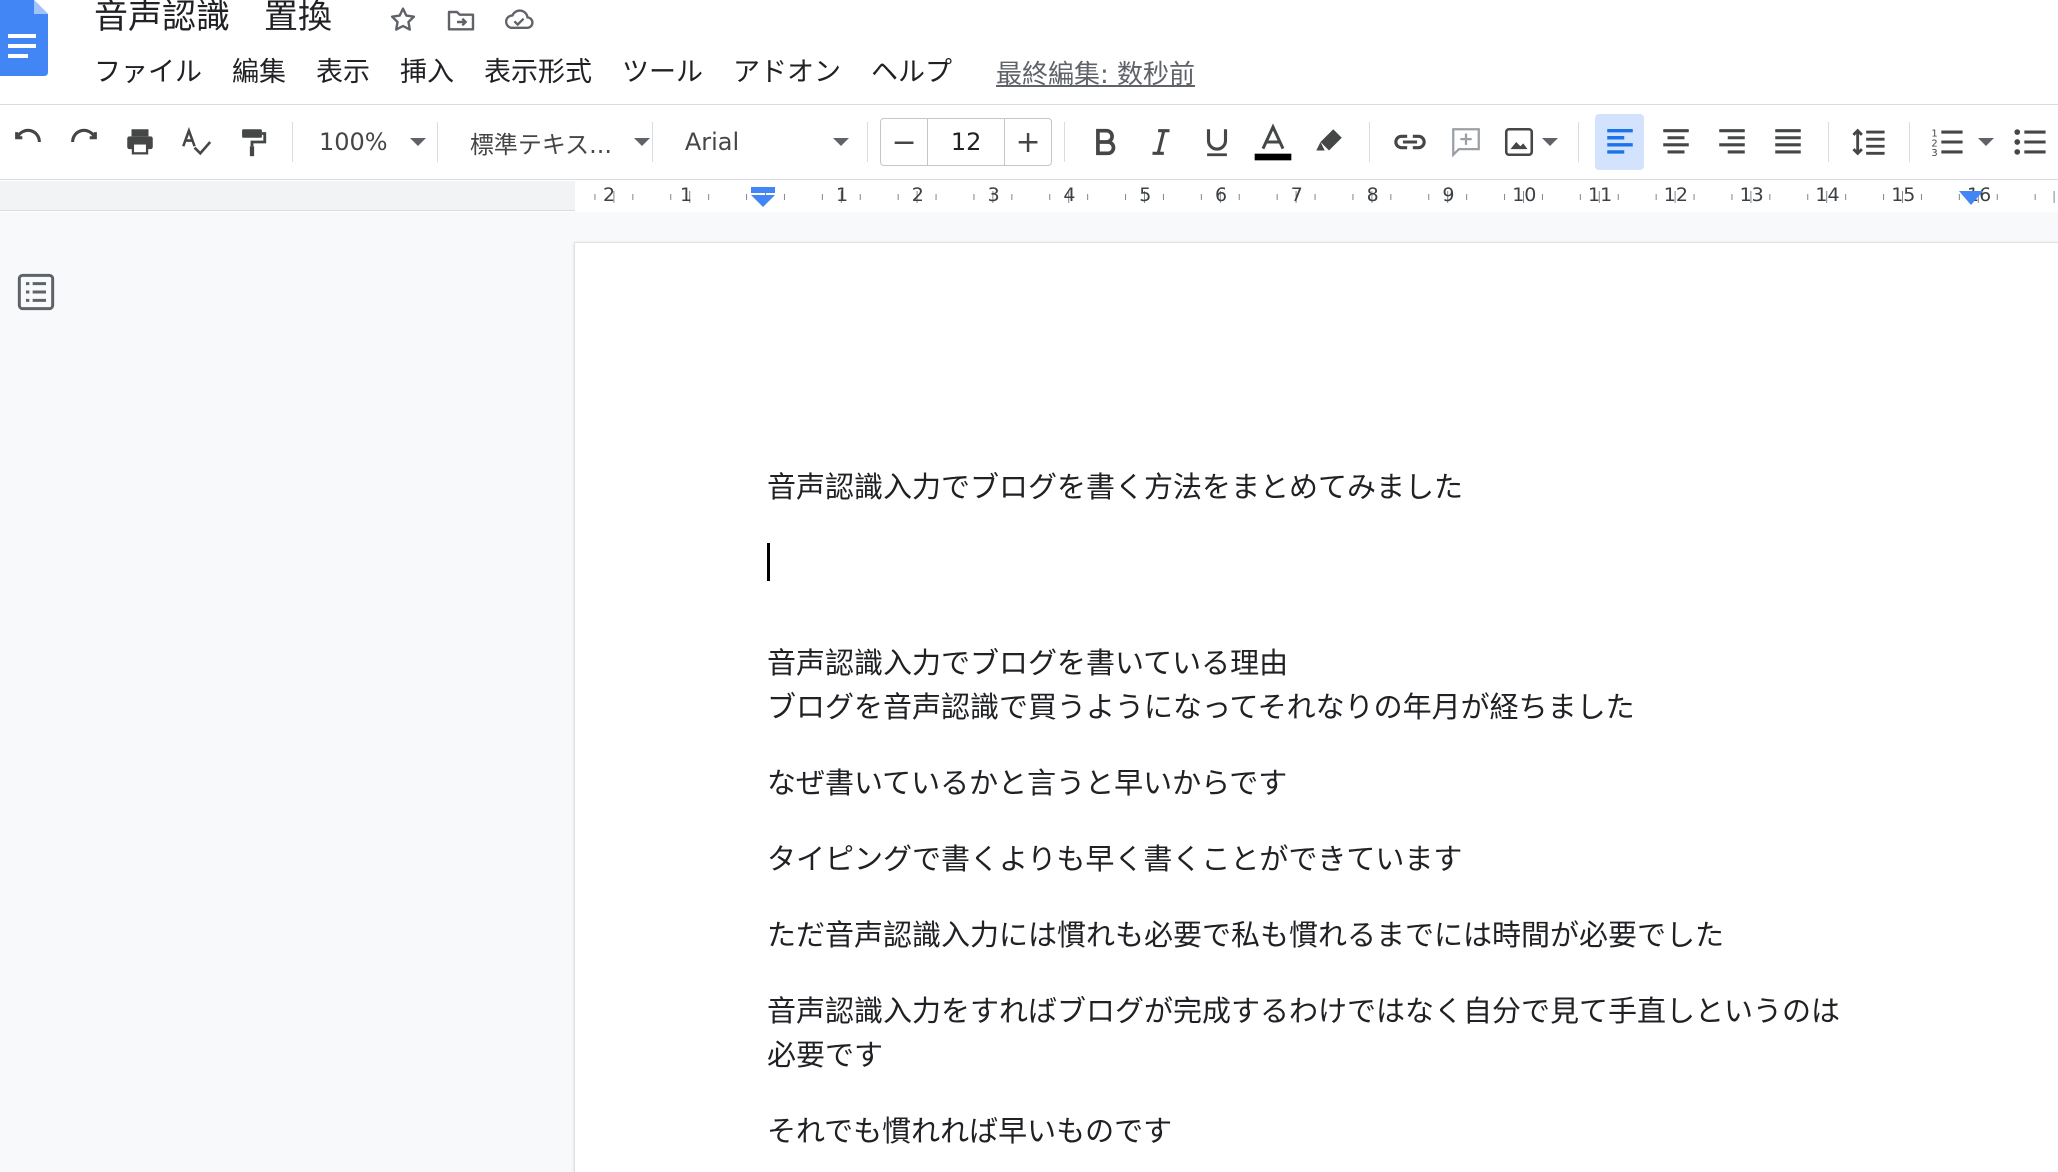 This screenshot has width=2058, height=1172. Describe the element at coordinates (1675, 195) in the screenshot. I see `ruler-label: 12` at that location.